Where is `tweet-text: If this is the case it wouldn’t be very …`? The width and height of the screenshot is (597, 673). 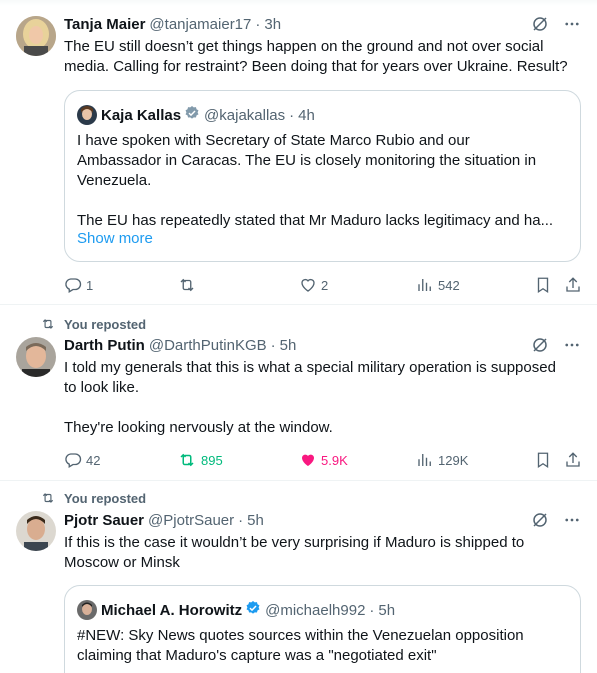
tweet-text: If this is the case it wouldn’t be very … is located at coordinates (294, 552).